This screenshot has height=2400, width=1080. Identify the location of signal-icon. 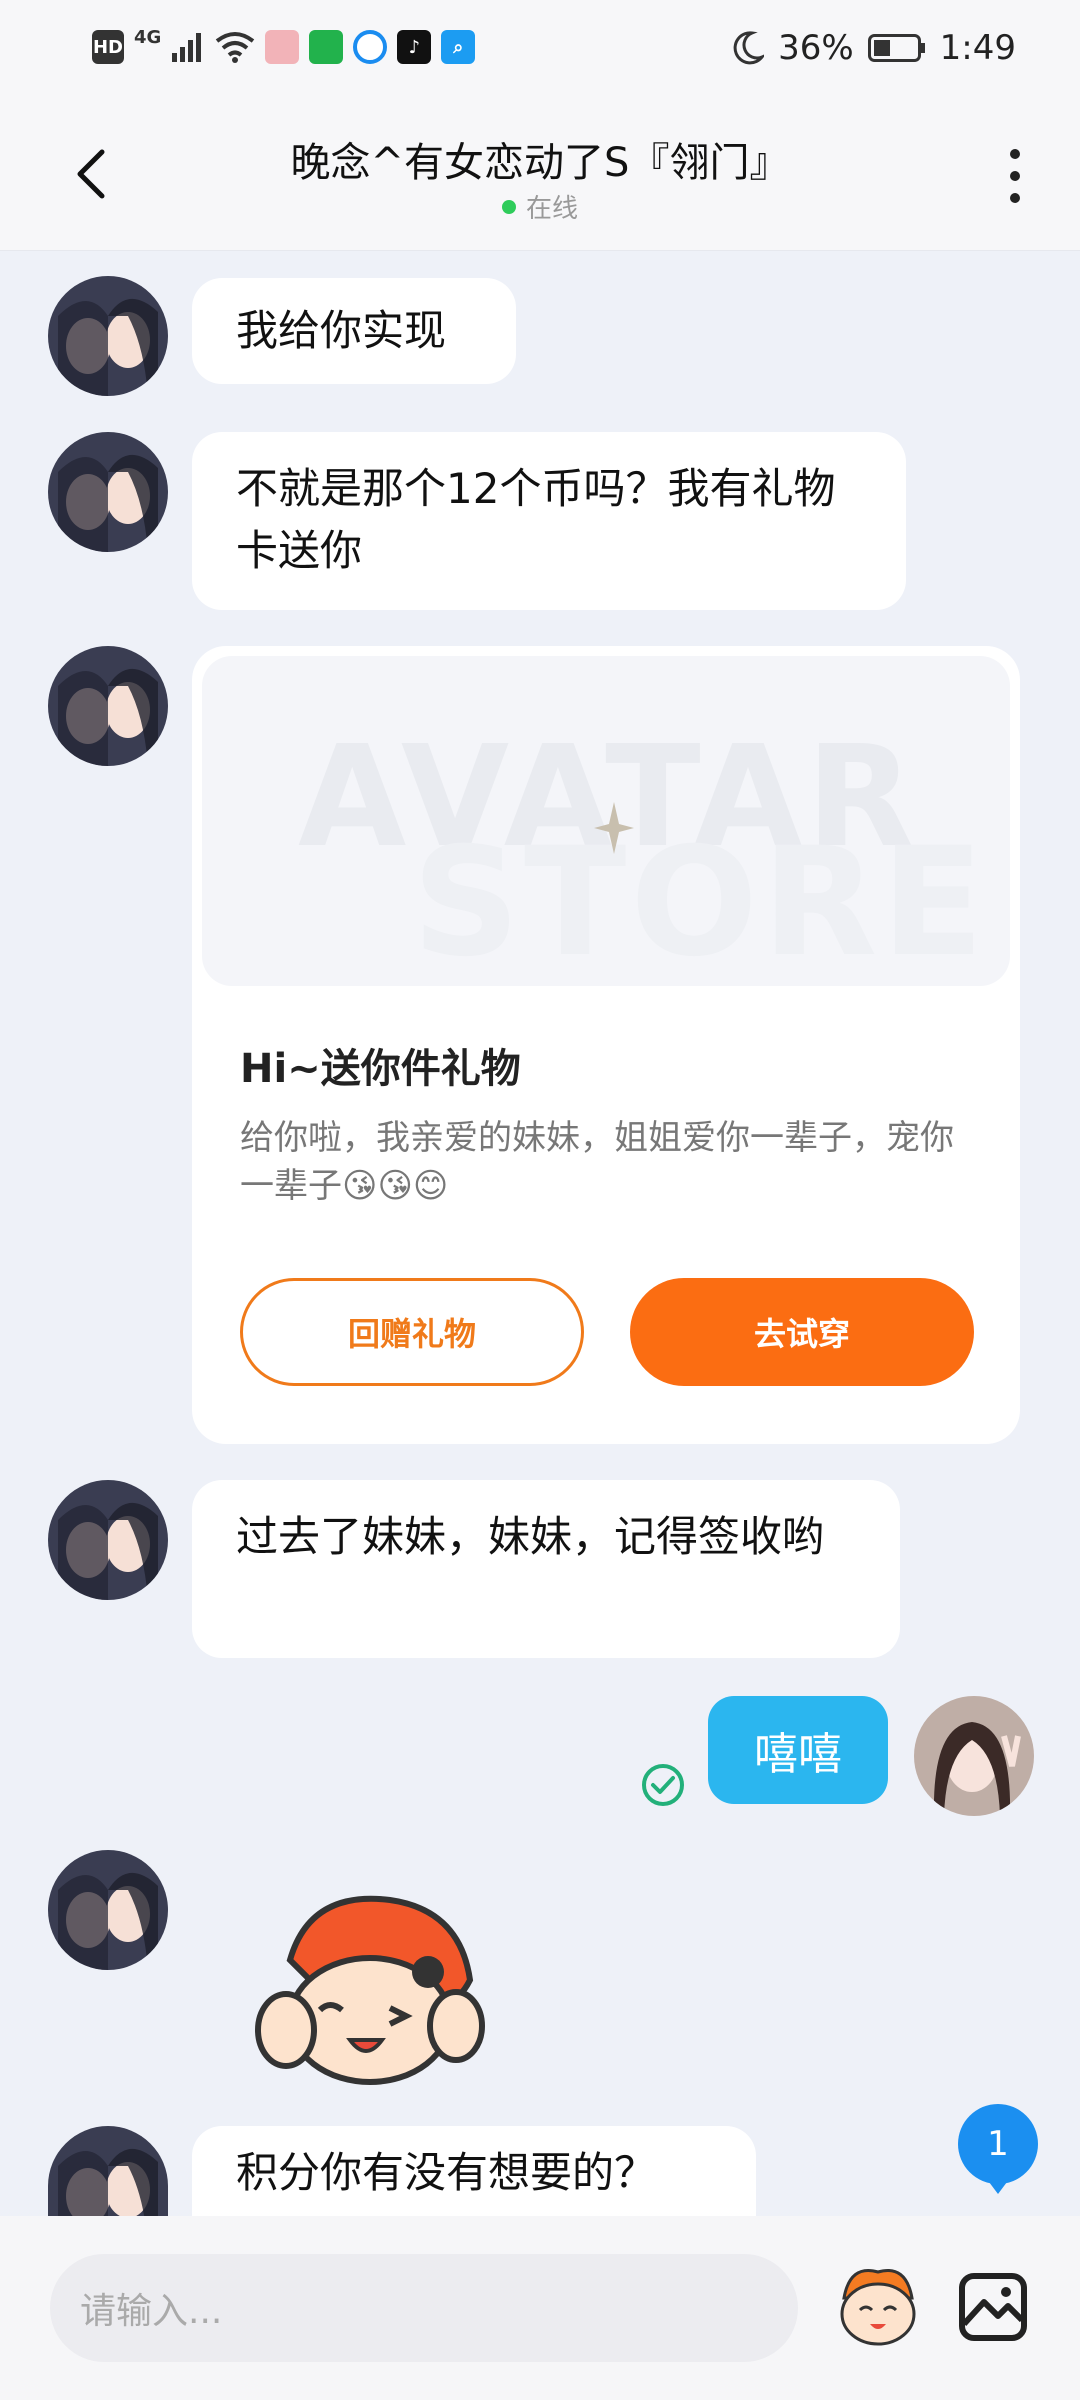
(187, 47).